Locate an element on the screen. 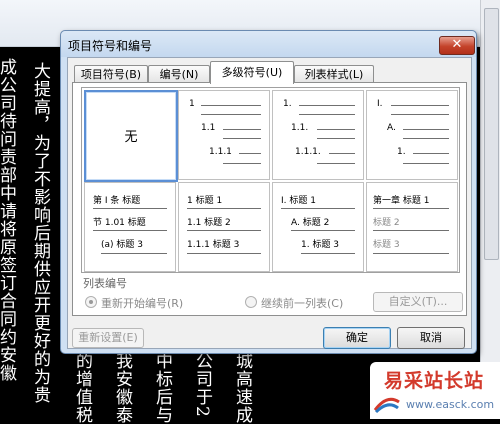 This screenshot has width=500, height=424. ok-button: 确定 is located at coordinates (357, 338).